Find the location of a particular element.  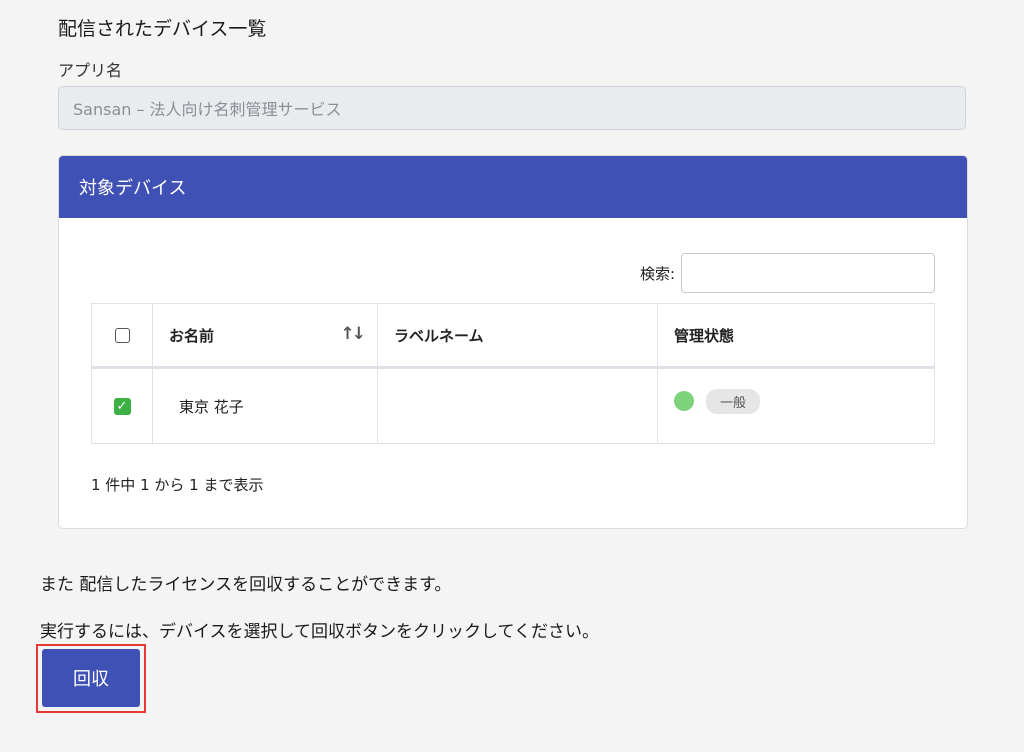

column-header-status: 管理状態 is located at coordinates (796, 336).